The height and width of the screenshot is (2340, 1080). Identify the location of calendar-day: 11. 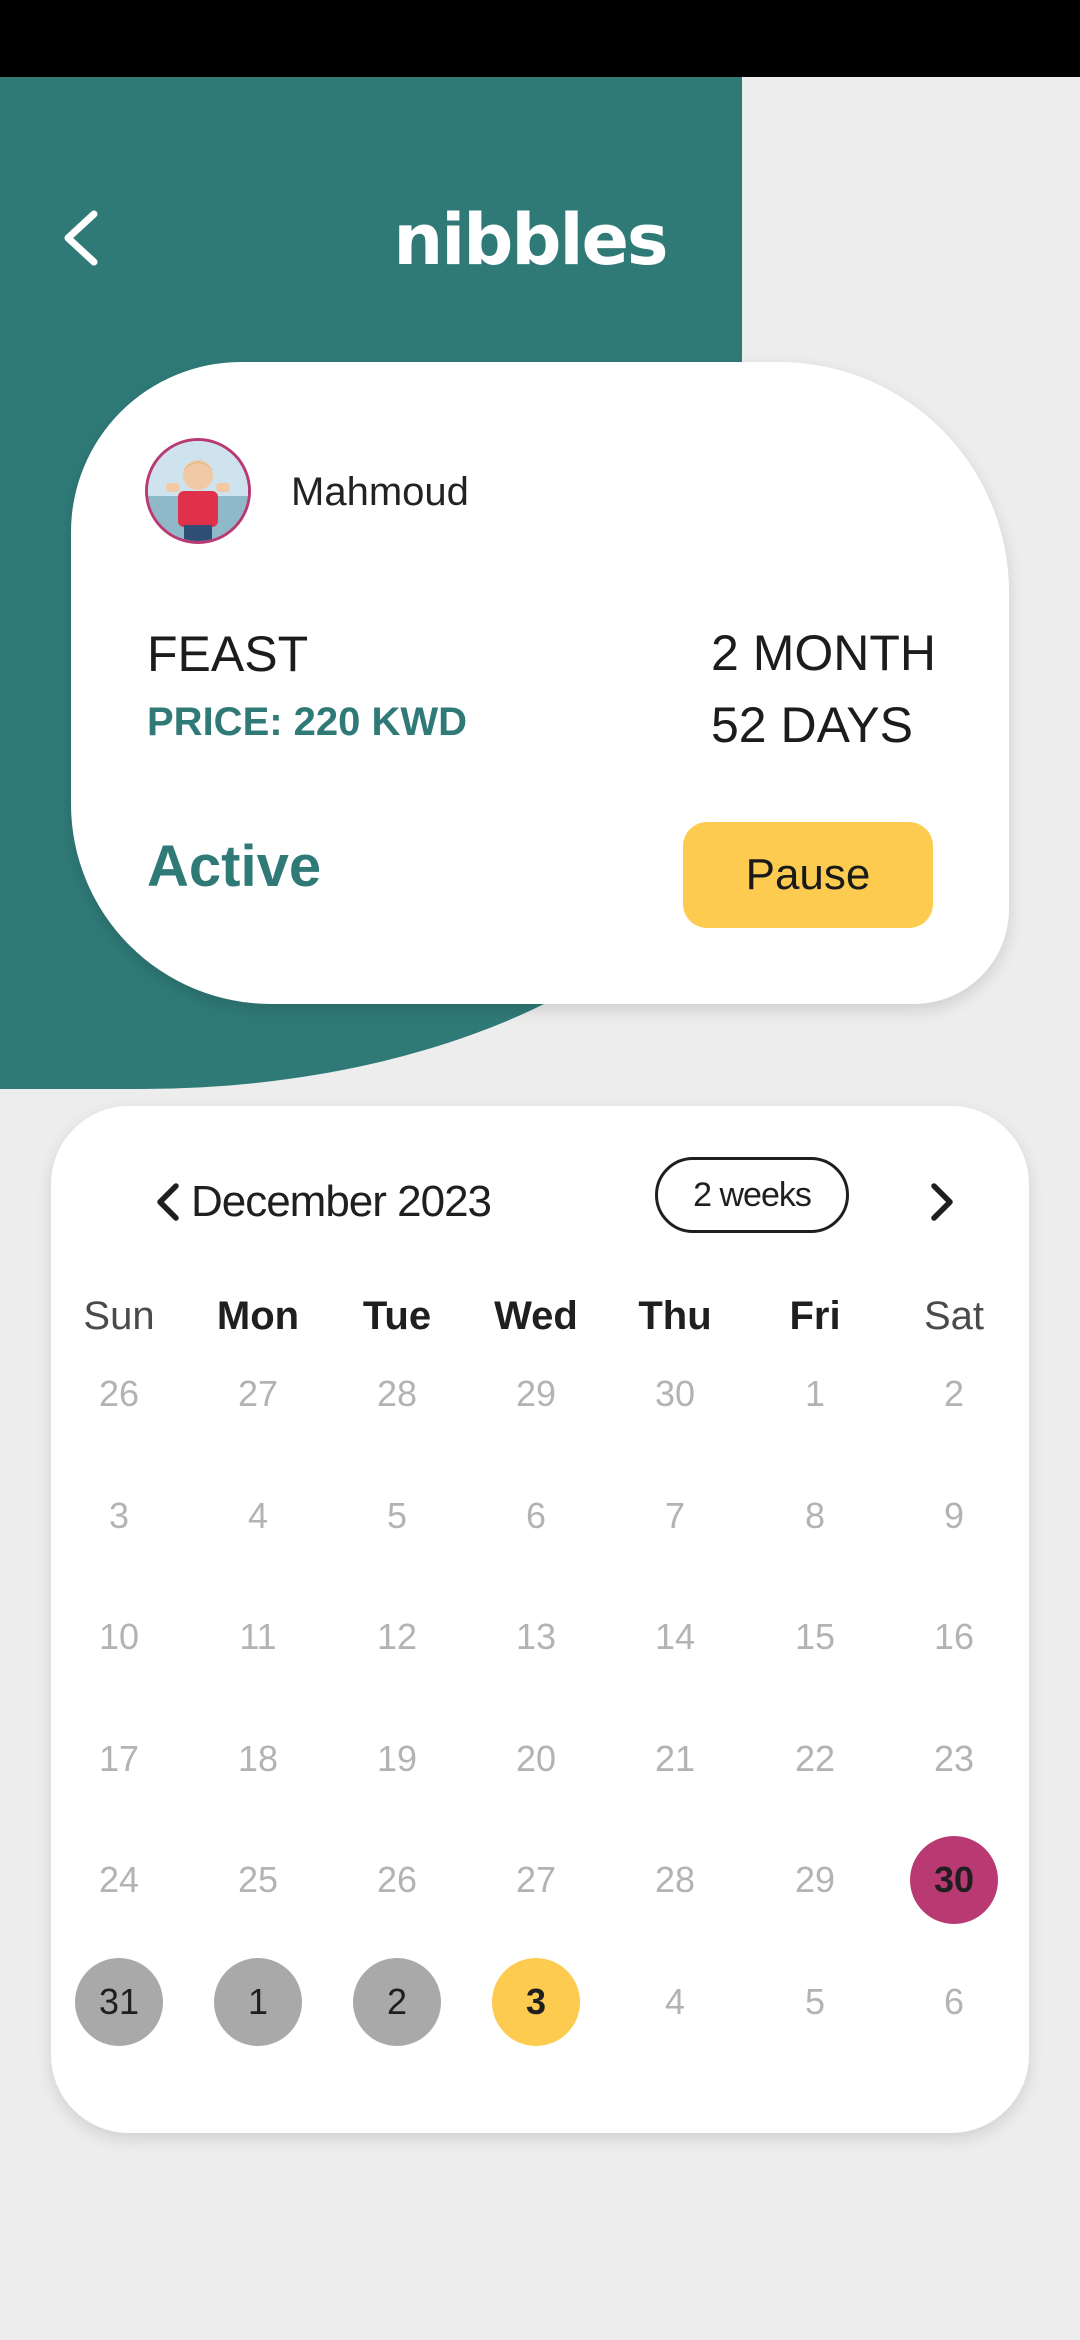
(258, 1637).